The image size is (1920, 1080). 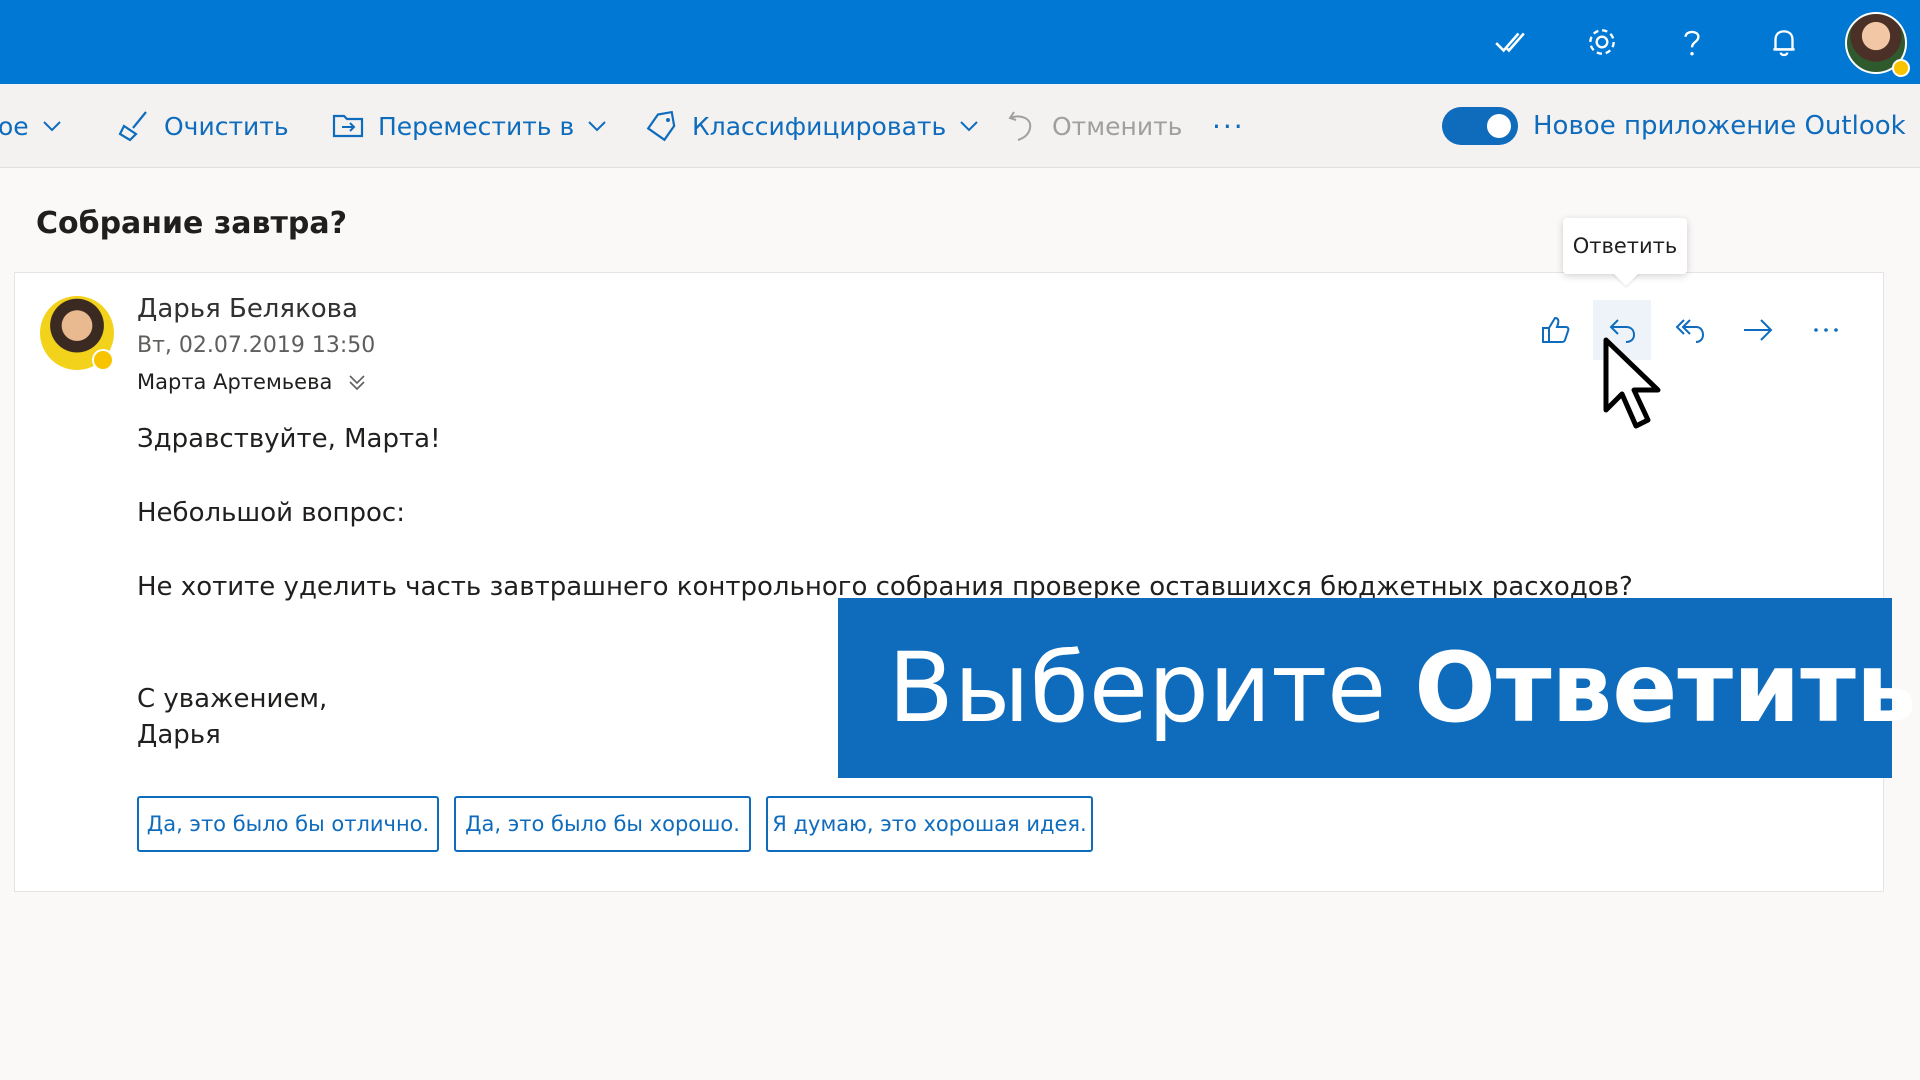 What do you see at coordinates (1137, 688) in the screenshot?
I see `caption-regular: Выберите` at bounding box center [1137, 688].